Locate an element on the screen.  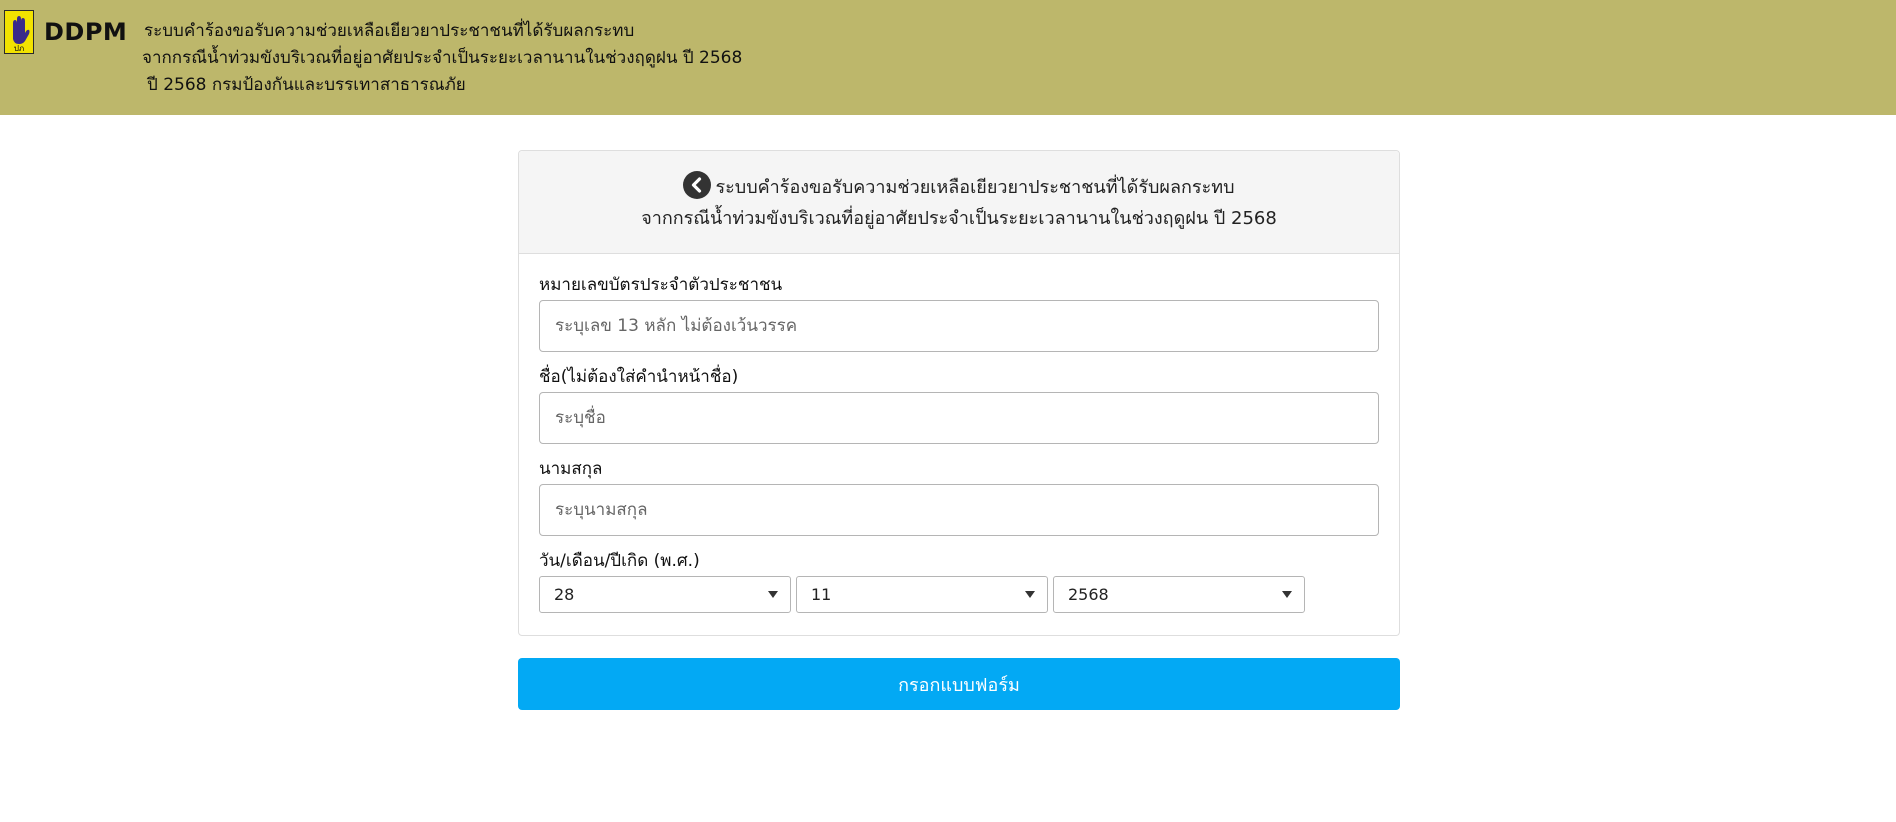
dob-month-value: 11 is located at coordinates (821, 594).